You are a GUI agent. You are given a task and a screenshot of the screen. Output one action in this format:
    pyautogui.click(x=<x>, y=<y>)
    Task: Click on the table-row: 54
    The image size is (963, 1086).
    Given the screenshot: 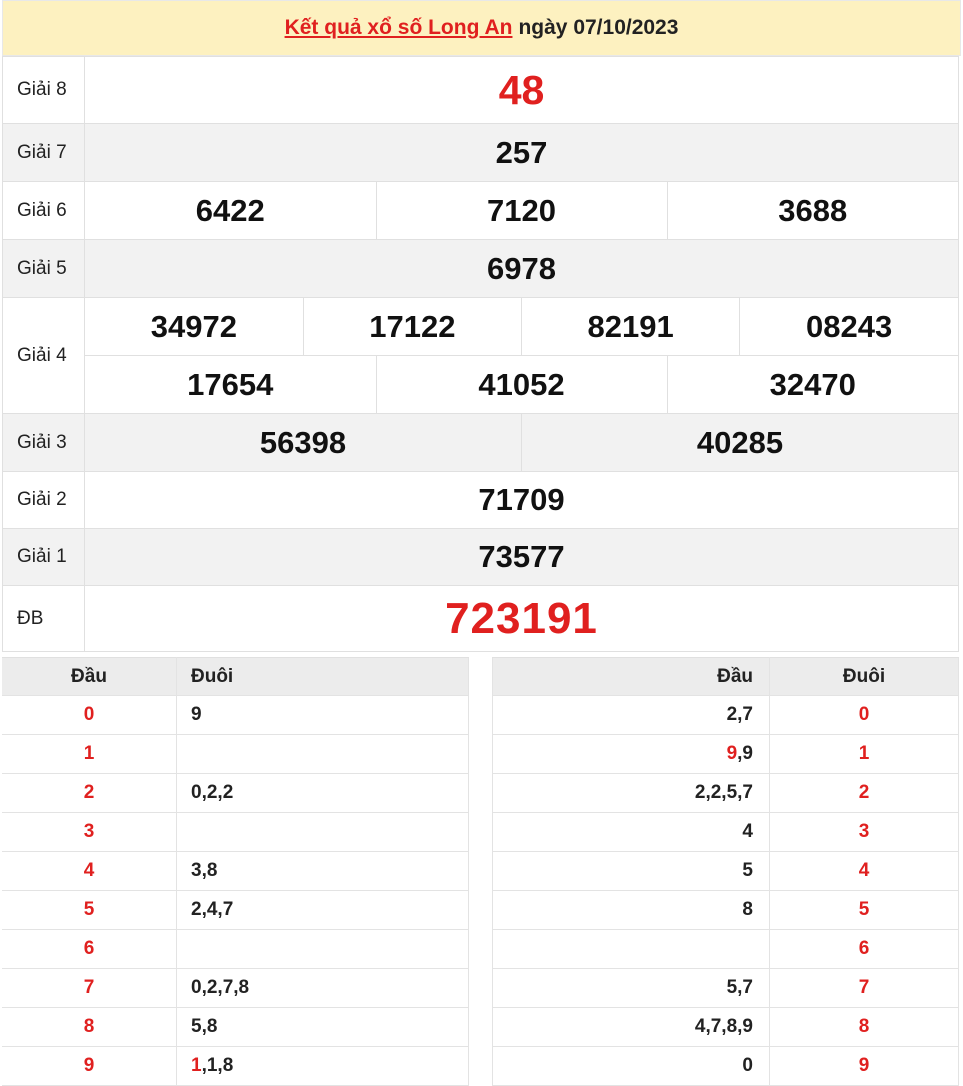 What is the action you would take?
    pyautogui.click(x=725, y=871)
    